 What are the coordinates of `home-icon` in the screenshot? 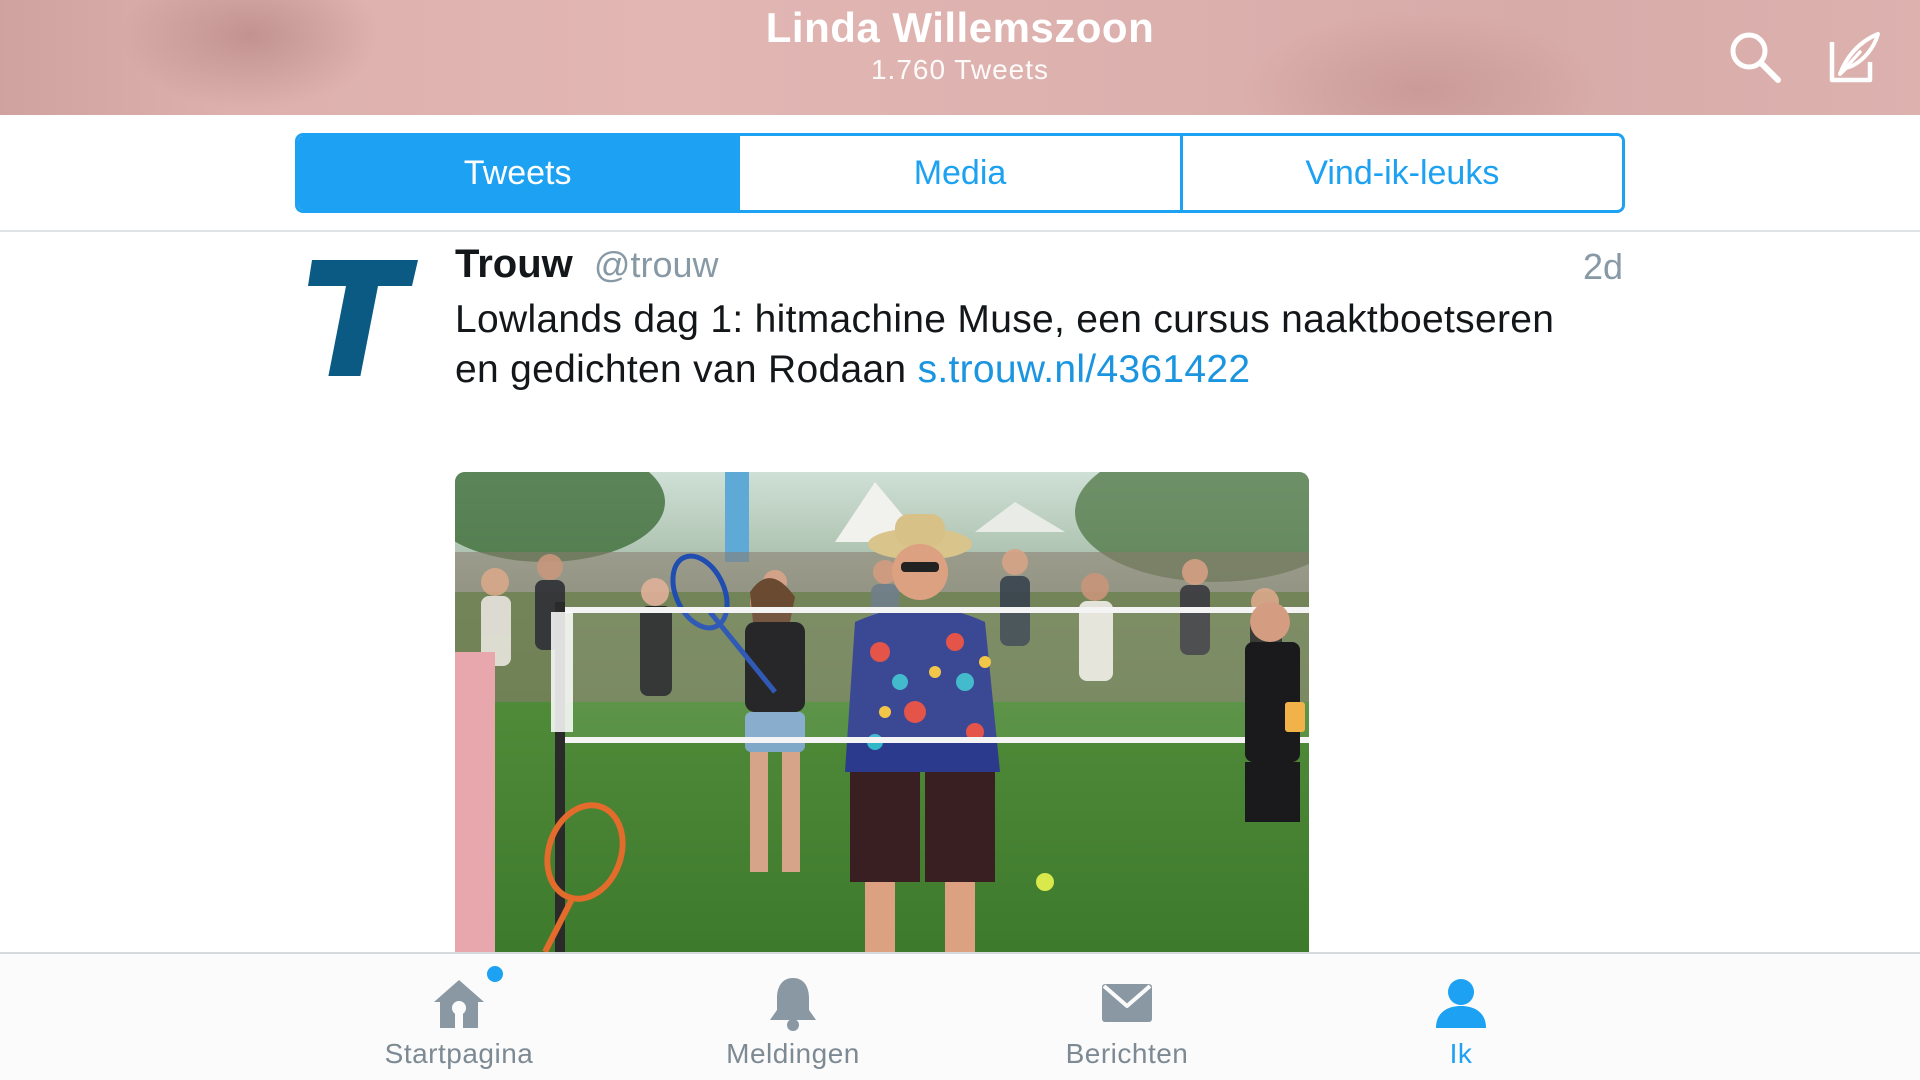 It's located at (459, 1004).